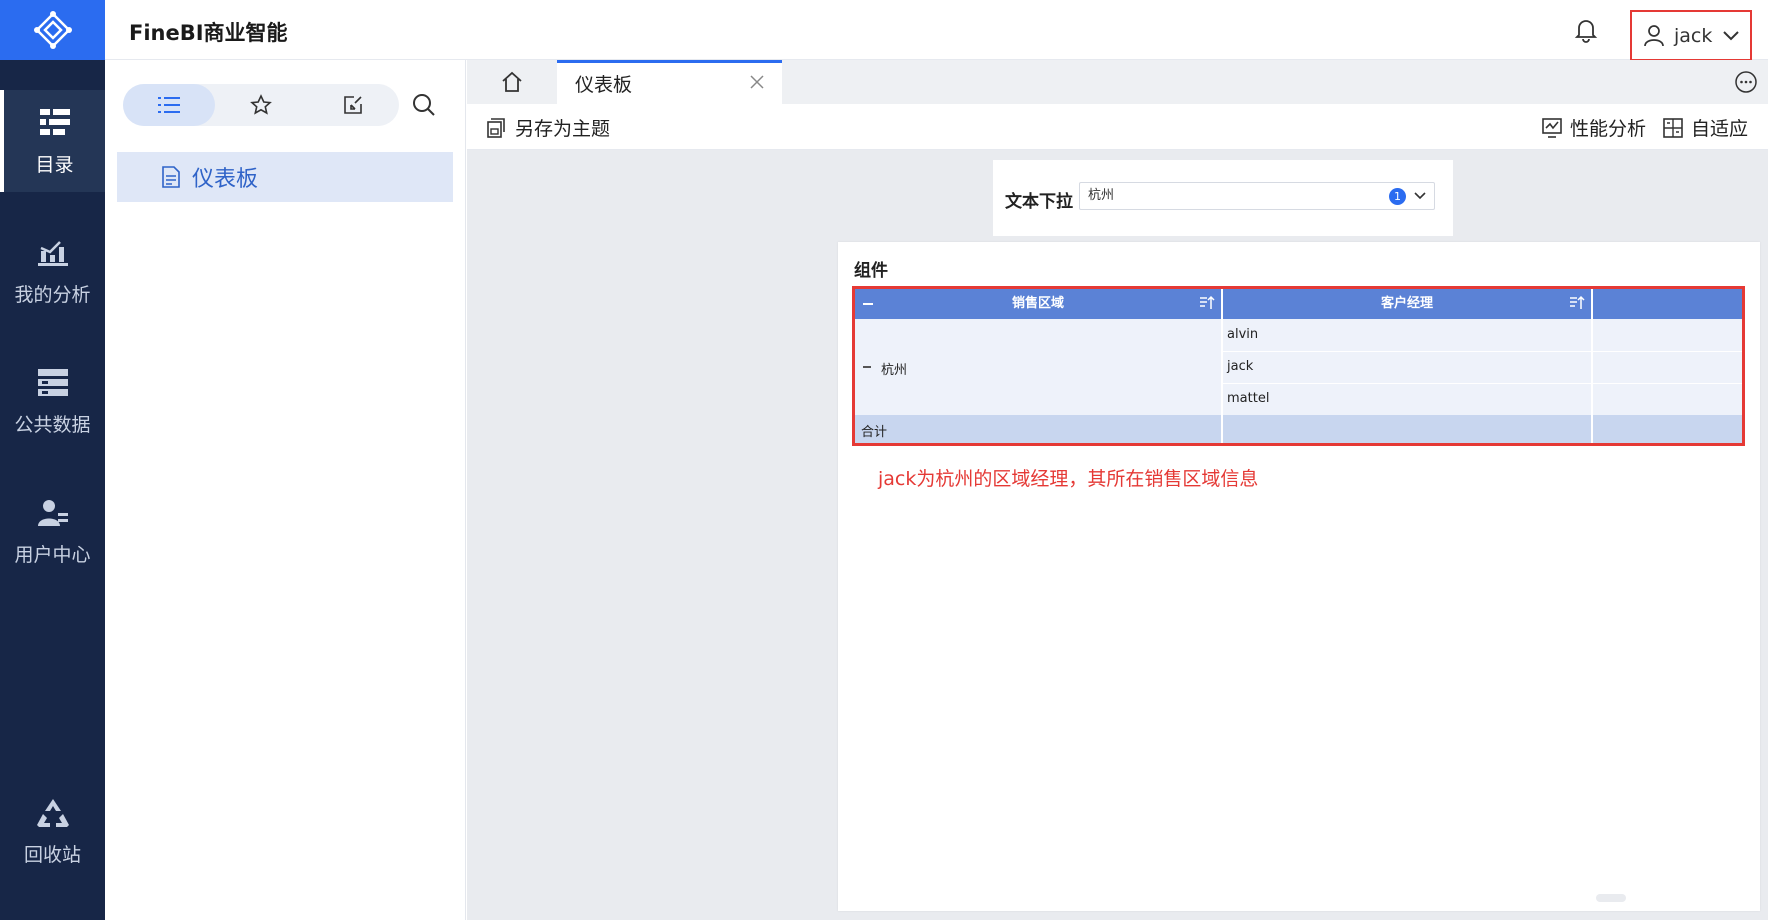 The width and height of the screenshot is (1768, 920). What do you see at coordinates (1248, 398) in the screenshot?
I see `table-cell-manager: mattel` at bounding box center [1248, 398].